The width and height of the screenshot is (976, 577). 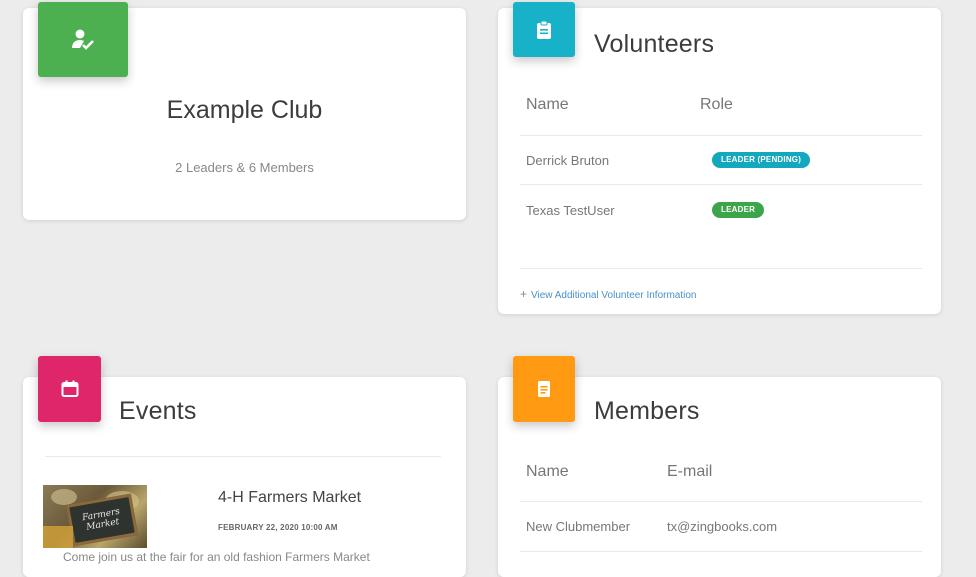 I want to click on volunteers-title: Volunteers, so click(x=654, y=44).